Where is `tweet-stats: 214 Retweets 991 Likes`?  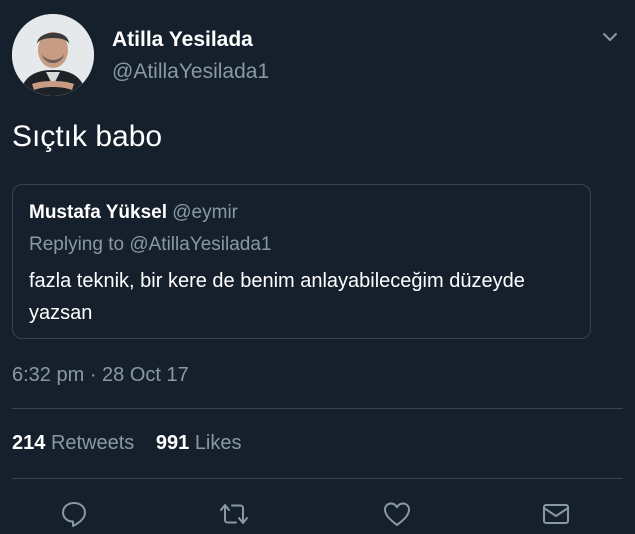 tweet-stats: 214 Retweets 991 Likes is located at coordinates (135, 443).